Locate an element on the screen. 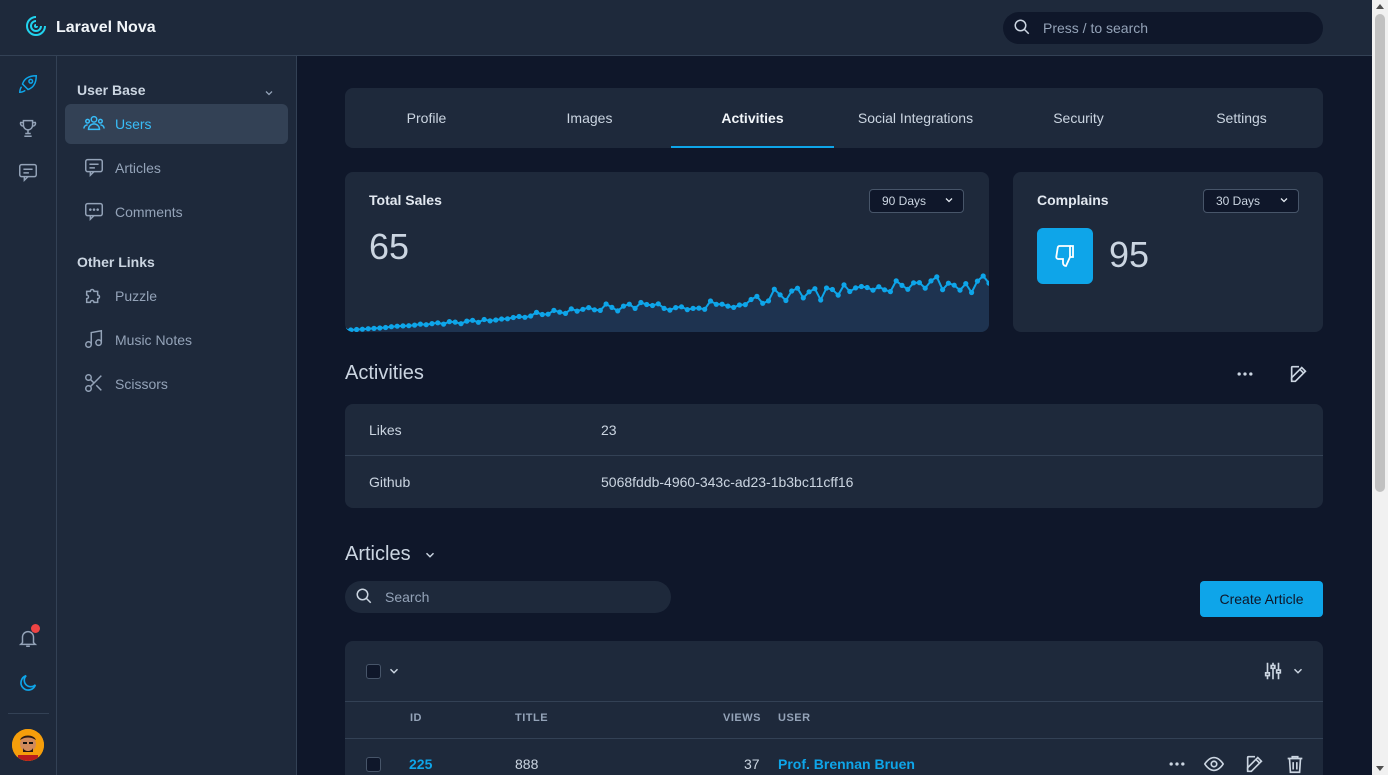 The width and height of the screenshot is (1388, 775). column-header-id: ID is located at coordinates (416, 718).